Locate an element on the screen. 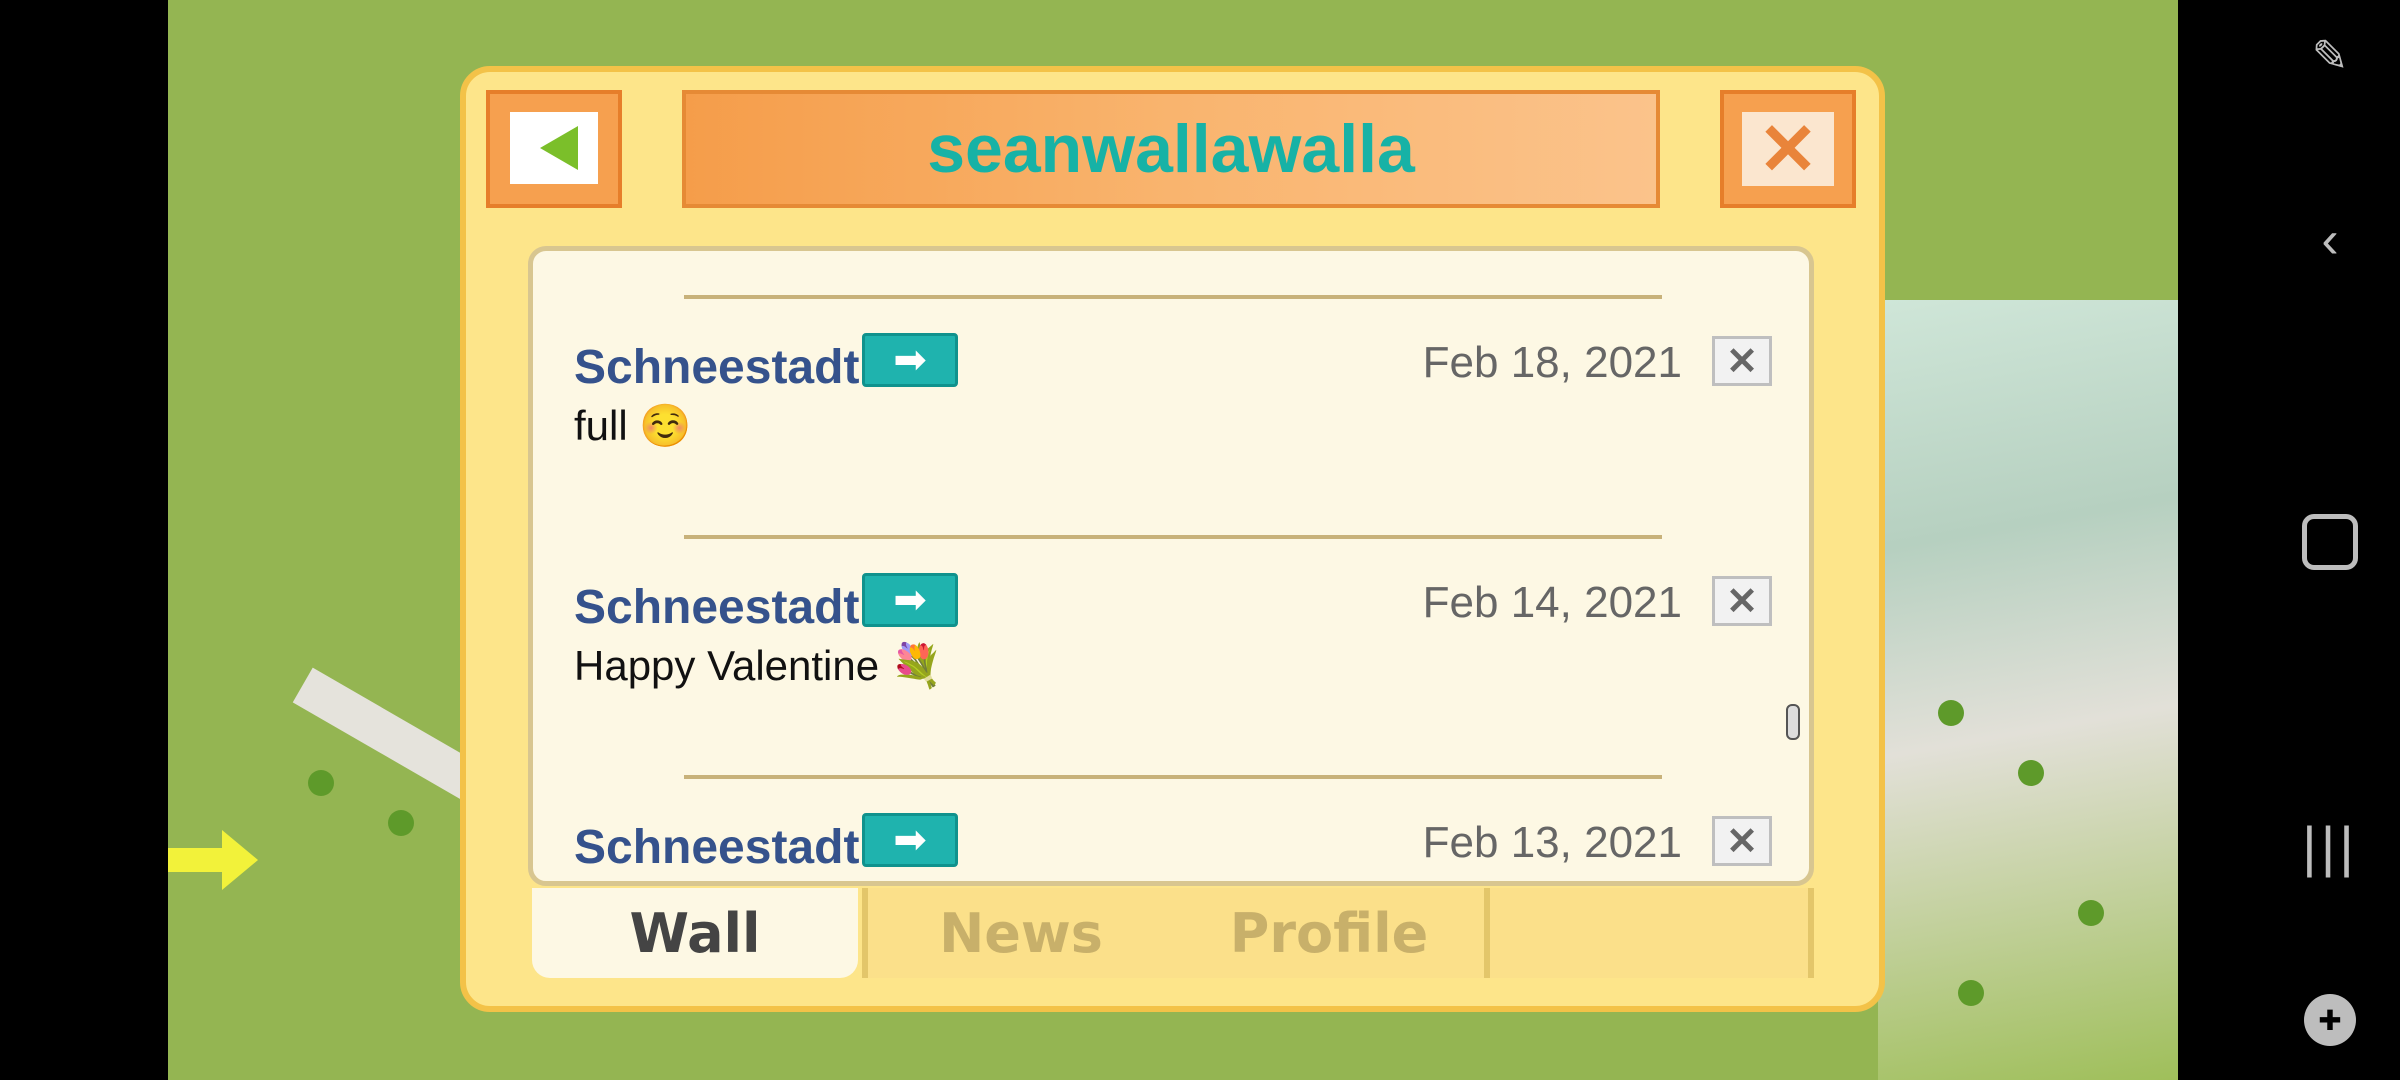 The height and width of the screenshot is (1080, 2400). post-date: Feb 14, 2021 is located at coordinates (1552, 602).